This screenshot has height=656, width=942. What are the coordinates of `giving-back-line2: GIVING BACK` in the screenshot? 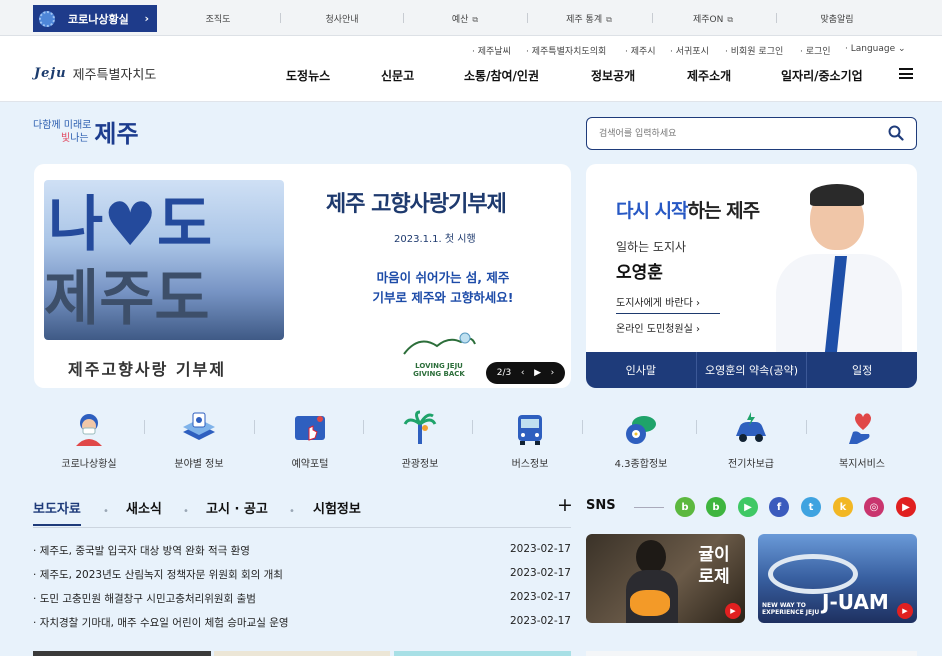 It's located at (439, 374).